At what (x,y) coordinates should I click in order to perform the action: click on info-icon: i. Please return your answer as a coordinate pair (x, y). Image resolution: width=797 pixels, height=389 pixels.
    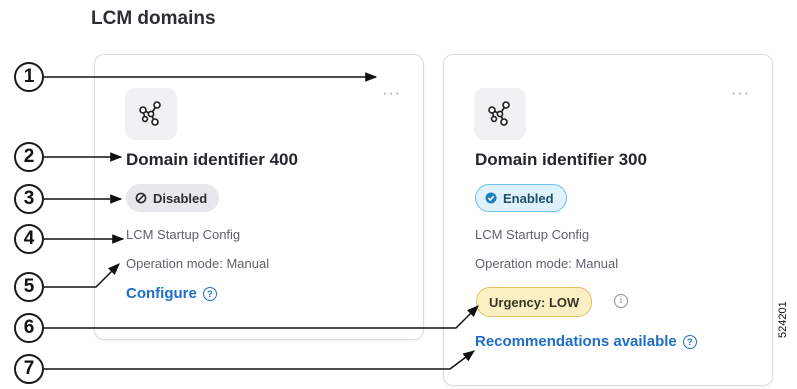
    Looking at the image, I should click on (621, 301).